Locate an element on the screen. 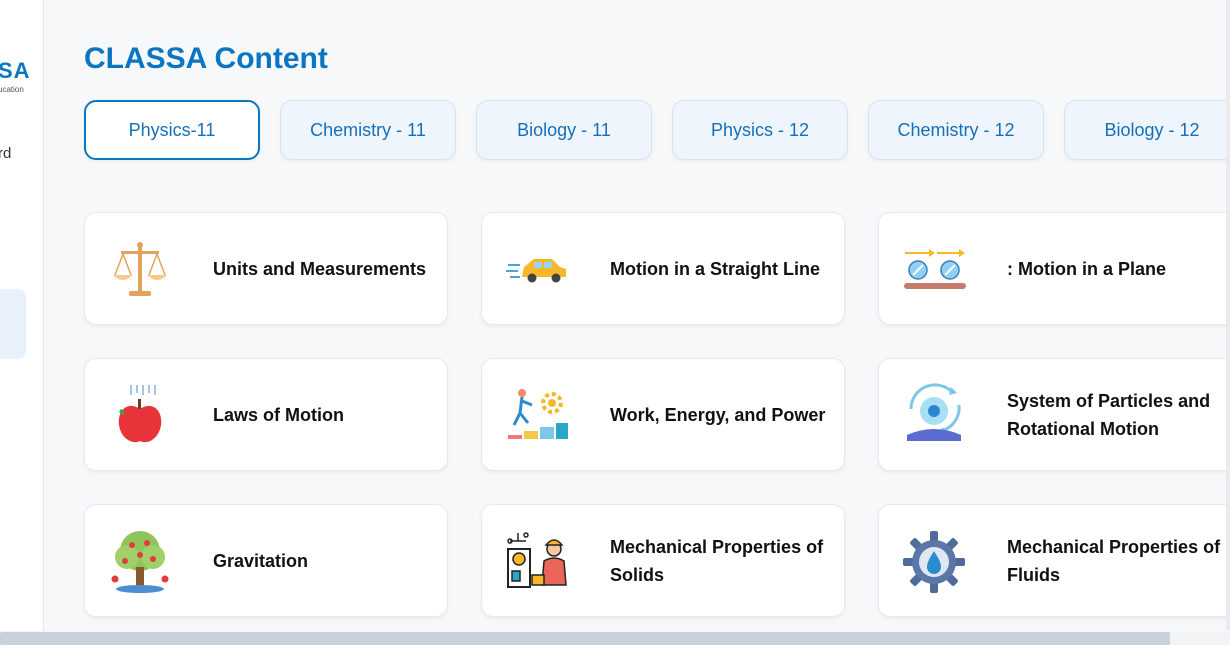  chapter-card: Units and Measurements is located at coordinates (266, 268).